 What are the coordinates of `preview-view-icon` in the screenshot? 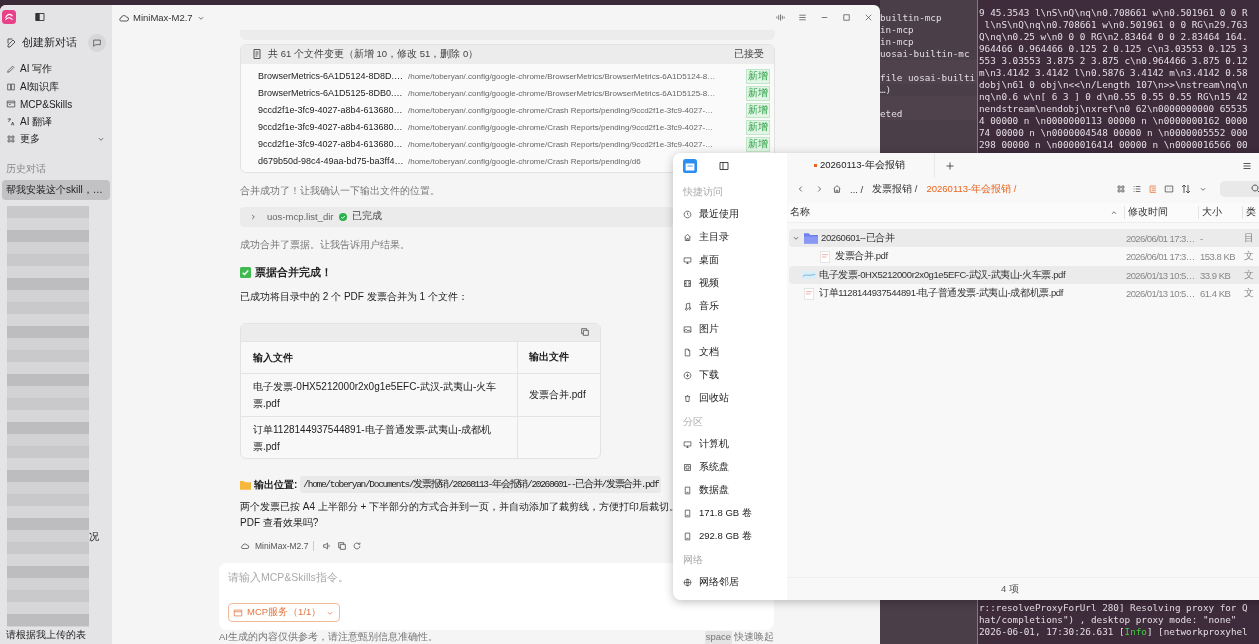 It's located at (1168, 189).